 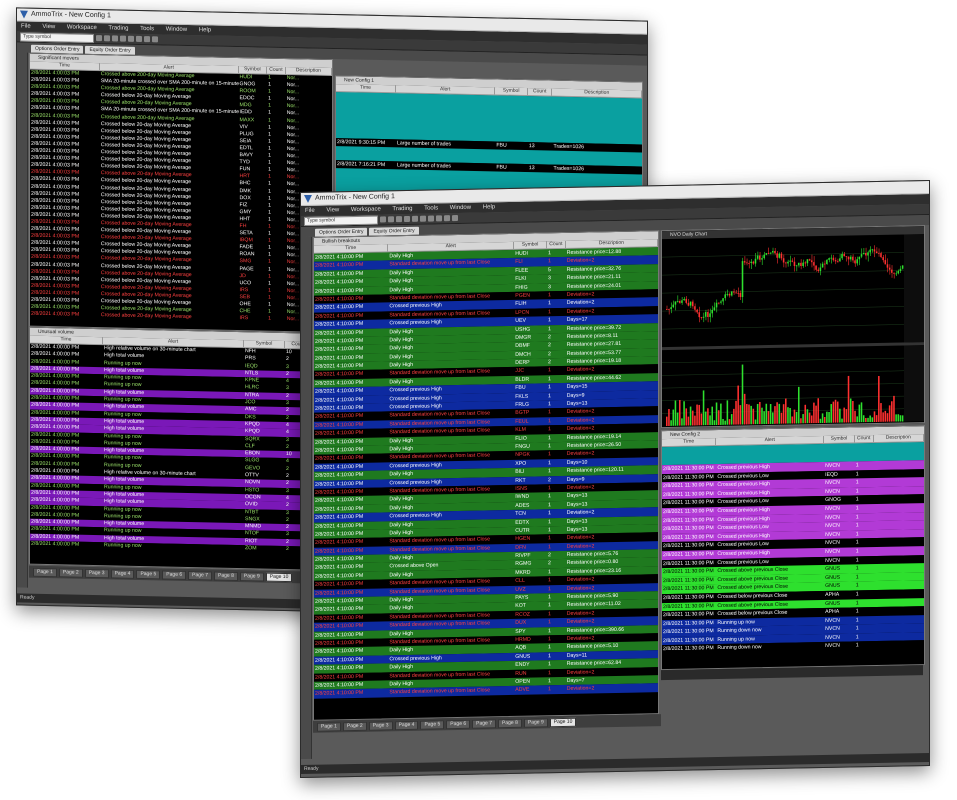 I want to click on volume-bar-chart, so click(x=793, y=386).